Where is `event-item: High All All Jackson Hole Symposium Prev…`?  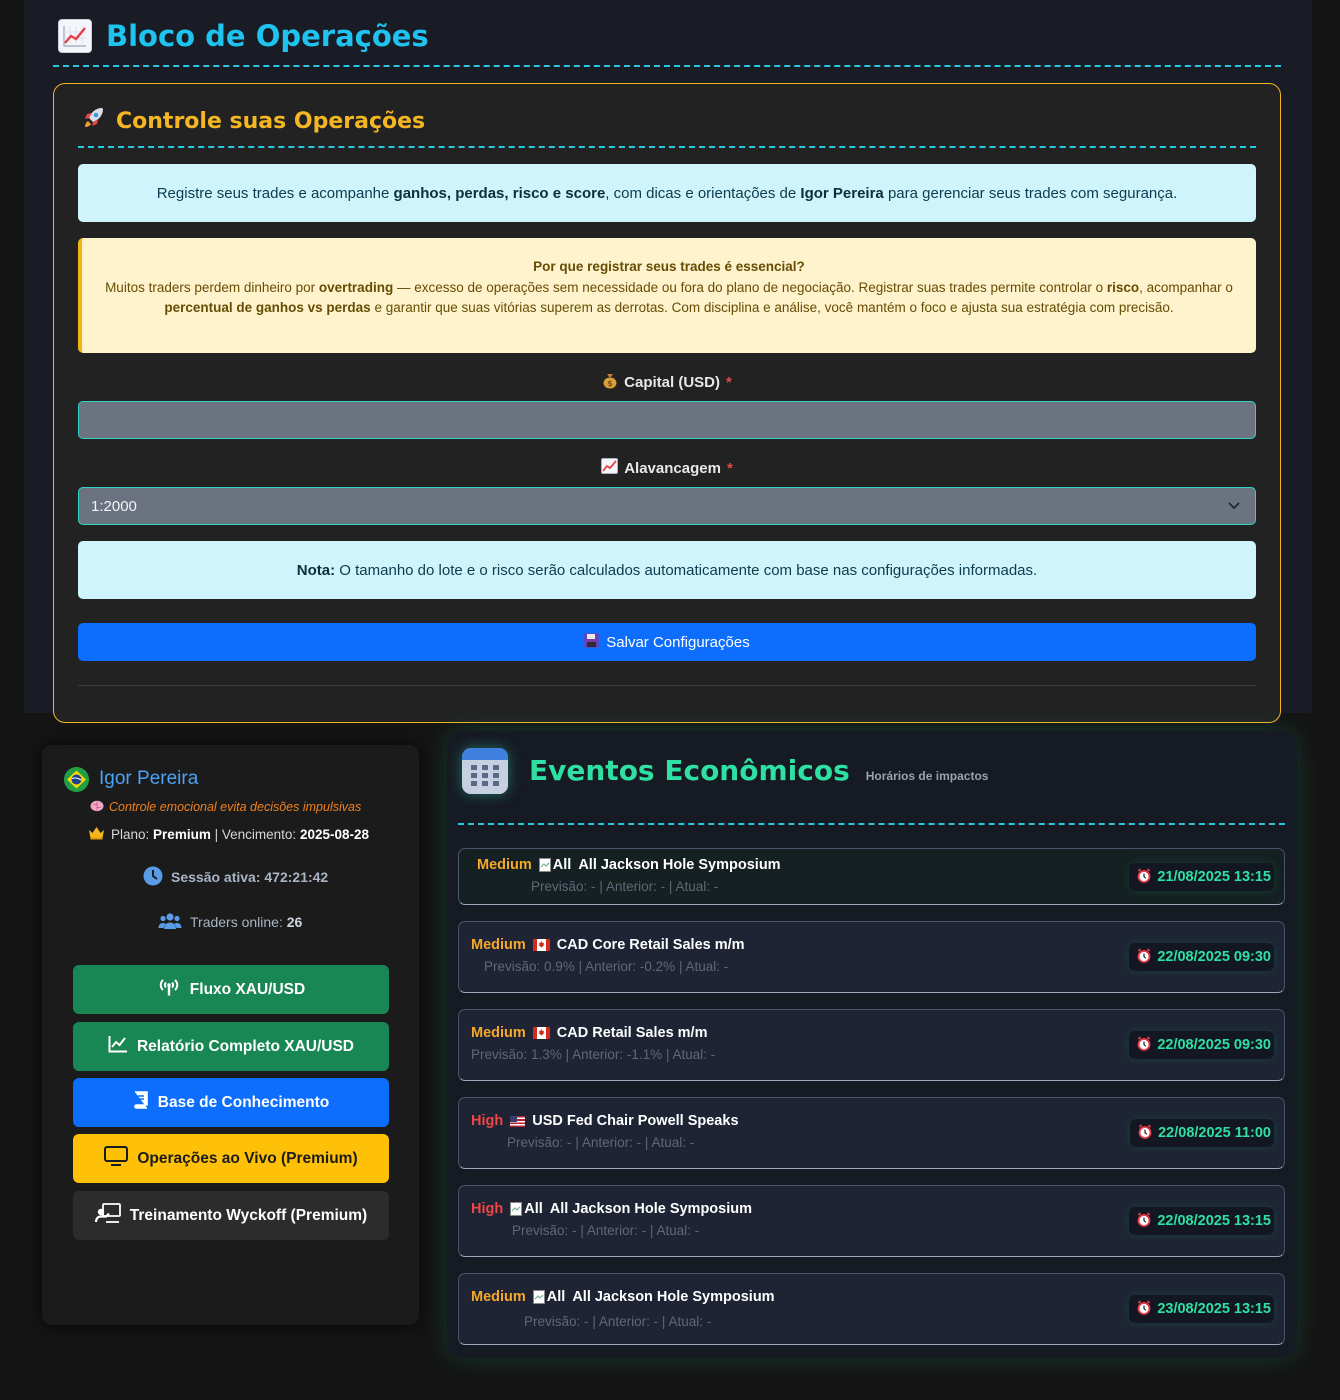
event-item: High All All Jackson Hole Symposium Prev… is located at coordinates (871, 1221).